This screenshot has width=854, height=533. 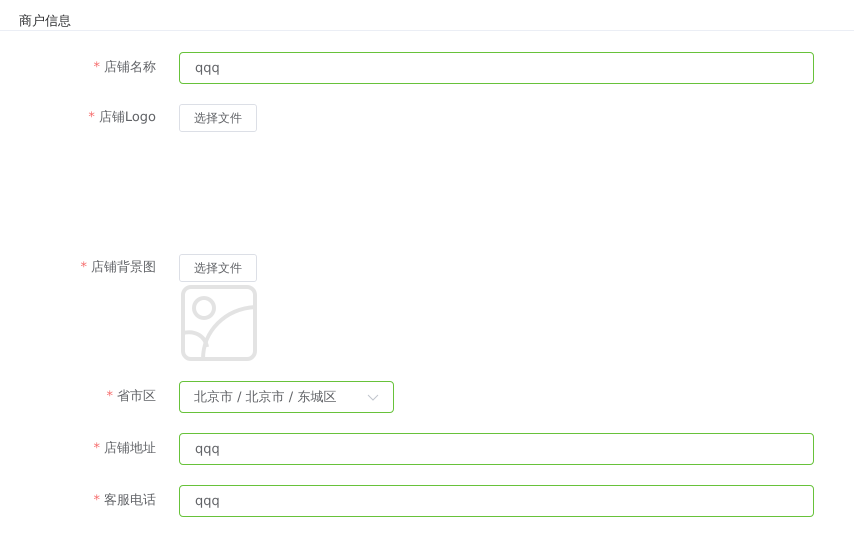 What do you see at coordinates (130, 500) in the screenshot?
I see `field-label: 客服电话` at bounding box center [130, 500].